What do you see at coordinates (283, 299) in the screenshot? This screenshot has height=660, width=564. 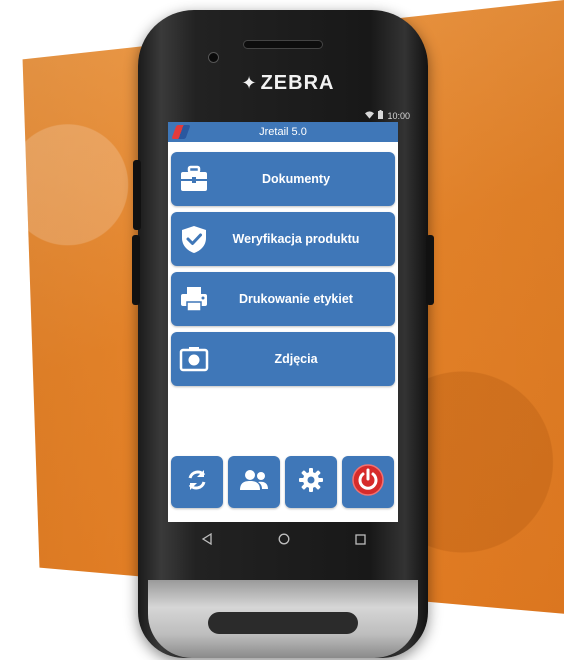 I see `menu-button-drukowanie-etykiet: Drukowanie etykiet` at bounding box center [283, 299].